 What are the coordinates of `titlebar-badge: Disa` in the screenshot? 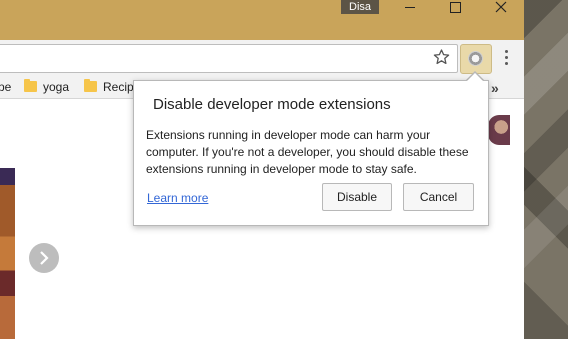 It's located at (360, 7).